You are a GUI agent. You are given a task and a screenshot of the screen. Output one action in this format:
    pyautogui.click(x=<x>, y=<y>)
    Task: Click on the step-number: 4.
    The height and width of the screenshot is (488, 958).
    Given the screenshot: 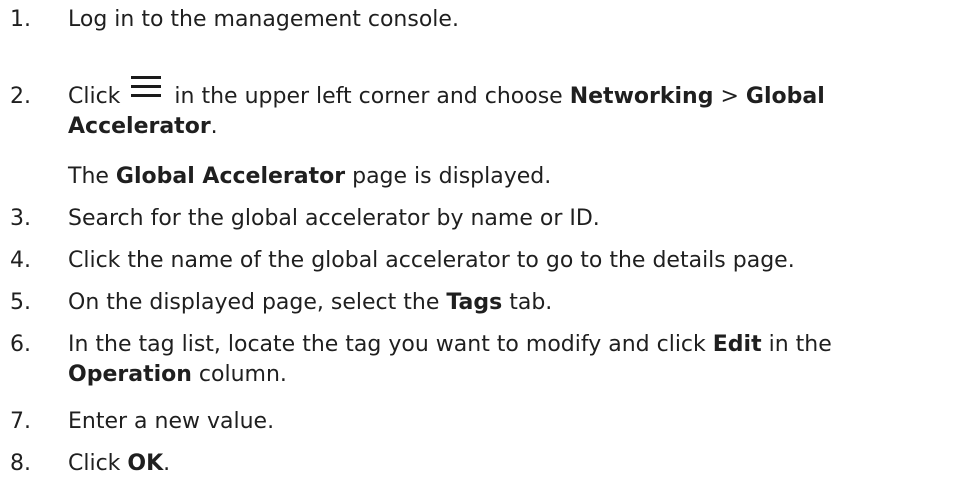 What is the action you would take?
    pyautogui.click(x=20, y=260)
    